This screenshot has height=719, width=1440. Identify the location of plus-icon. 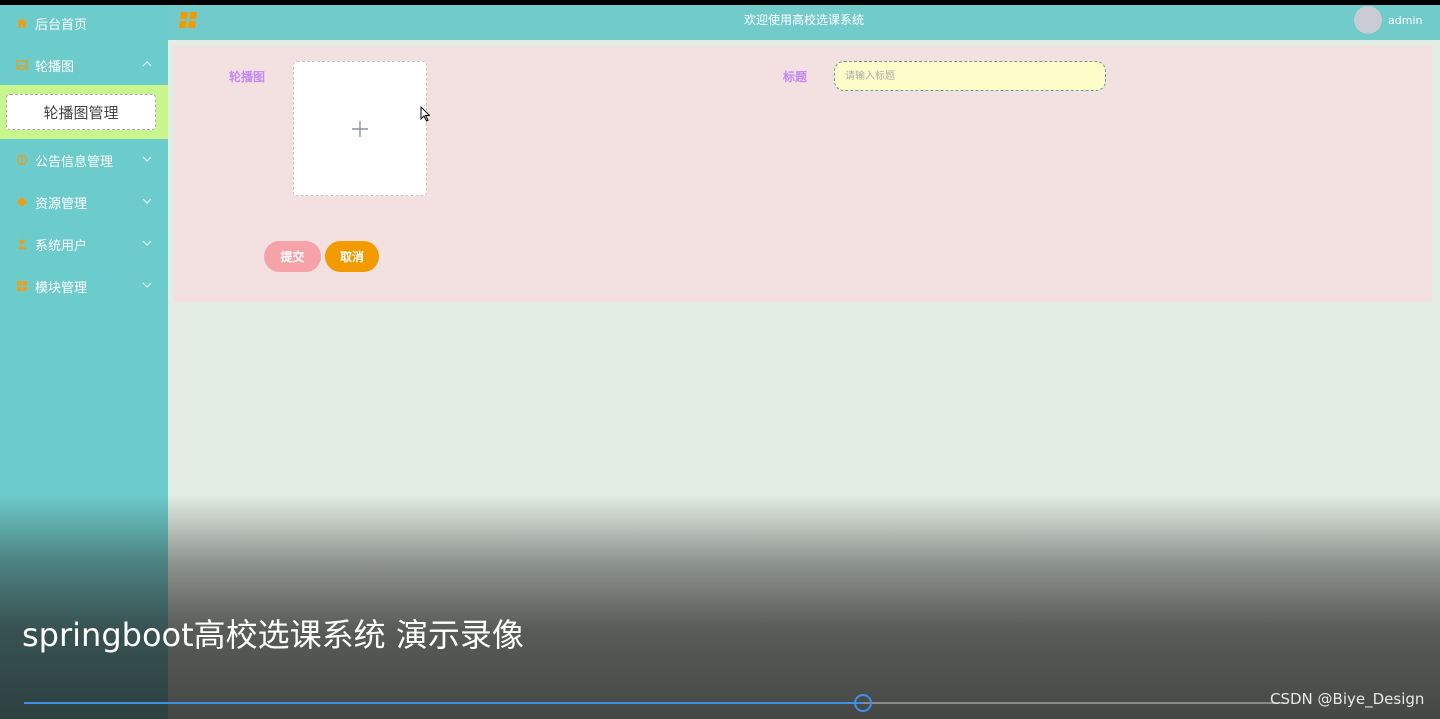
(360, 128).